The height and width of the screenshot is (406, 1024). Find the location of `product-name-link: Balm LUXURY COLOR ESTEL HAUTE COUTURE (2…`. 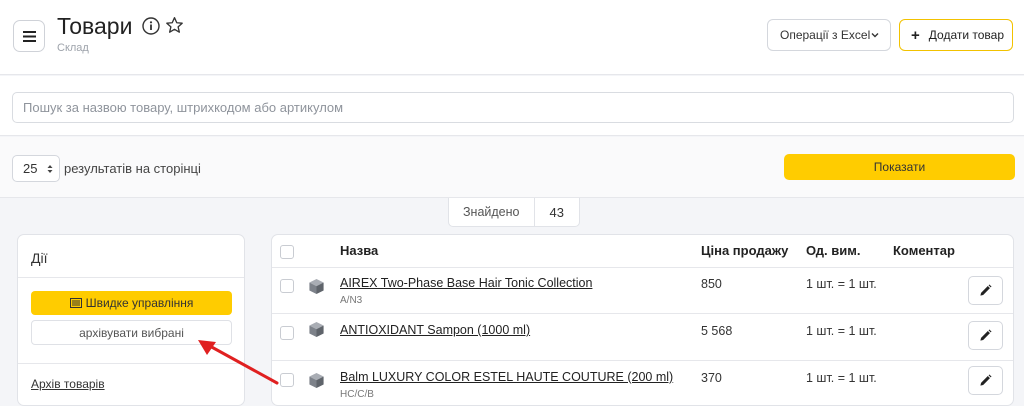

product-name-link: Balm LUXURY COLOR ESTEL HAUTE COUTURE (2… is located at coordinates (506, 377).